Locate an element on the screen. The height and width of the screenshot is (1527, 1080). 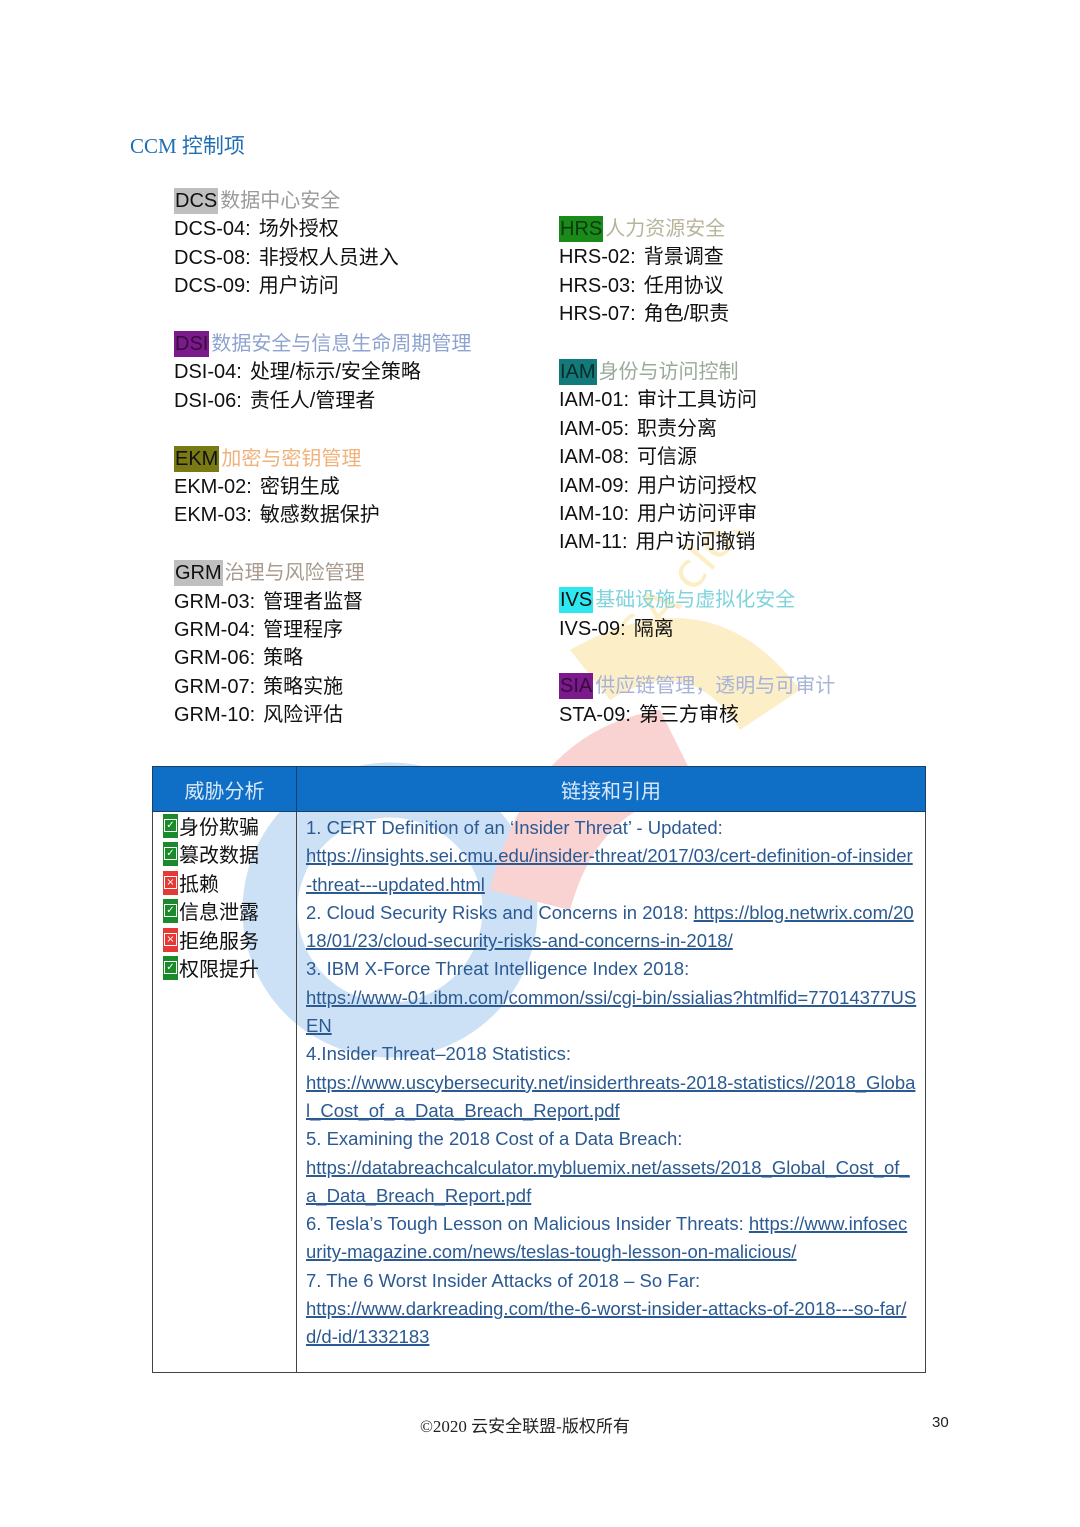
control-family-code: SIA is located at coordinates (576, 686).